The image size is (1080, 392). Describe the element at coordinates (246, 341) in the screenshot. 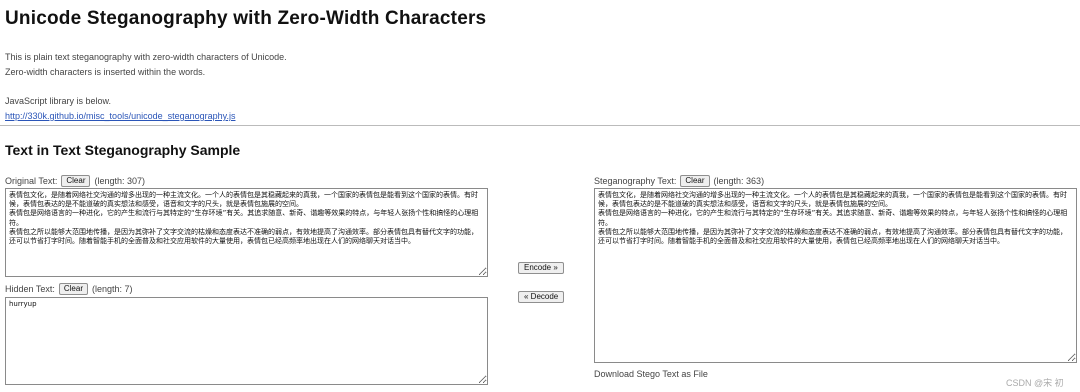

I see `hidden-text-input: hurryup` at that location.